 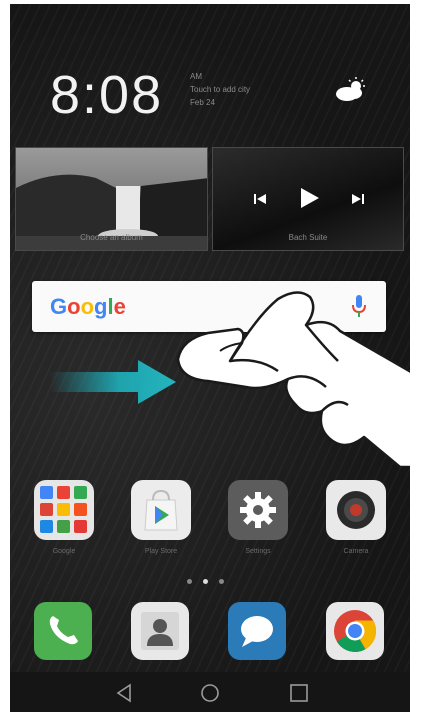 What do you see at coordinates (356, 551) in the screenshot?
I see `app-label-camera: Camera` at bounding box center [356, 551].